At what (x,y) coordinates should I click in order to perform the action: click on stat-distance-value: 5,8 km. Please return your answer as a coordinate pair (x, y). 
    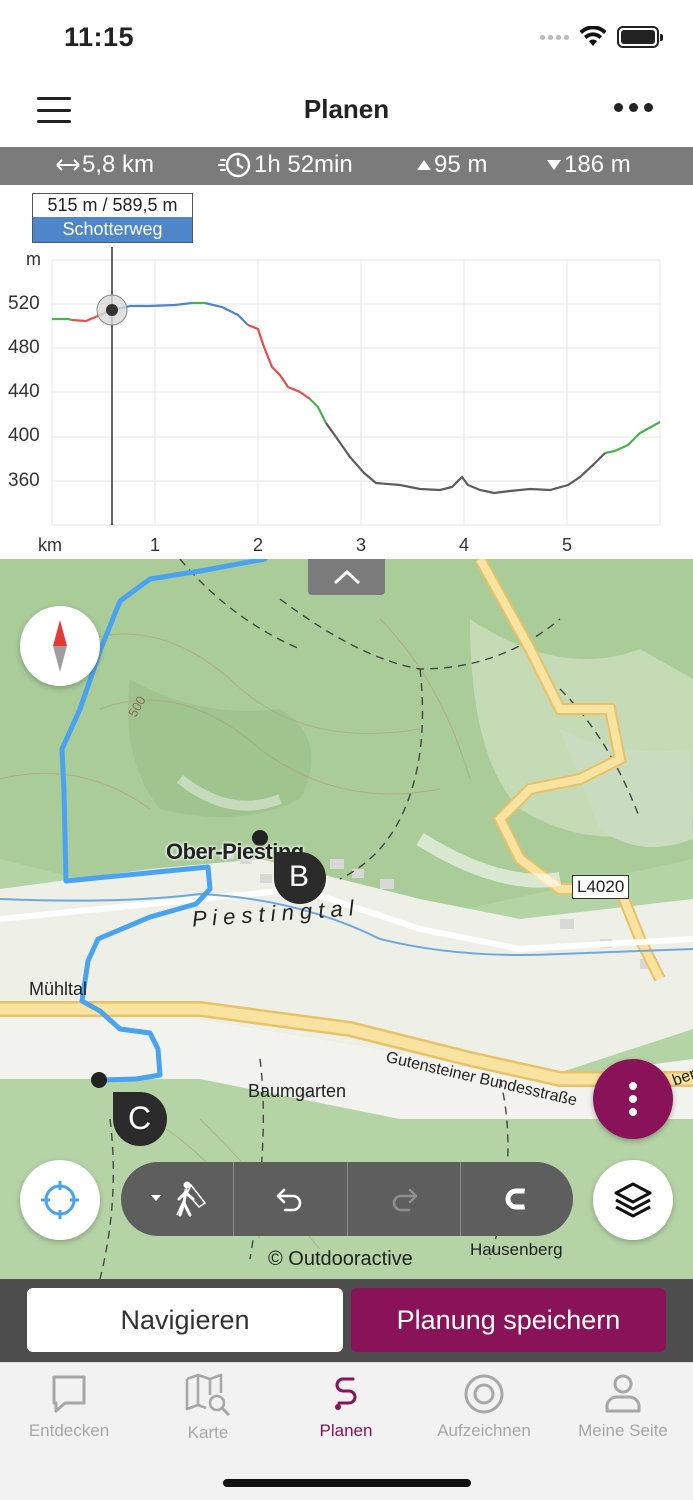
    Looking at the image, I should click on (118, 164).